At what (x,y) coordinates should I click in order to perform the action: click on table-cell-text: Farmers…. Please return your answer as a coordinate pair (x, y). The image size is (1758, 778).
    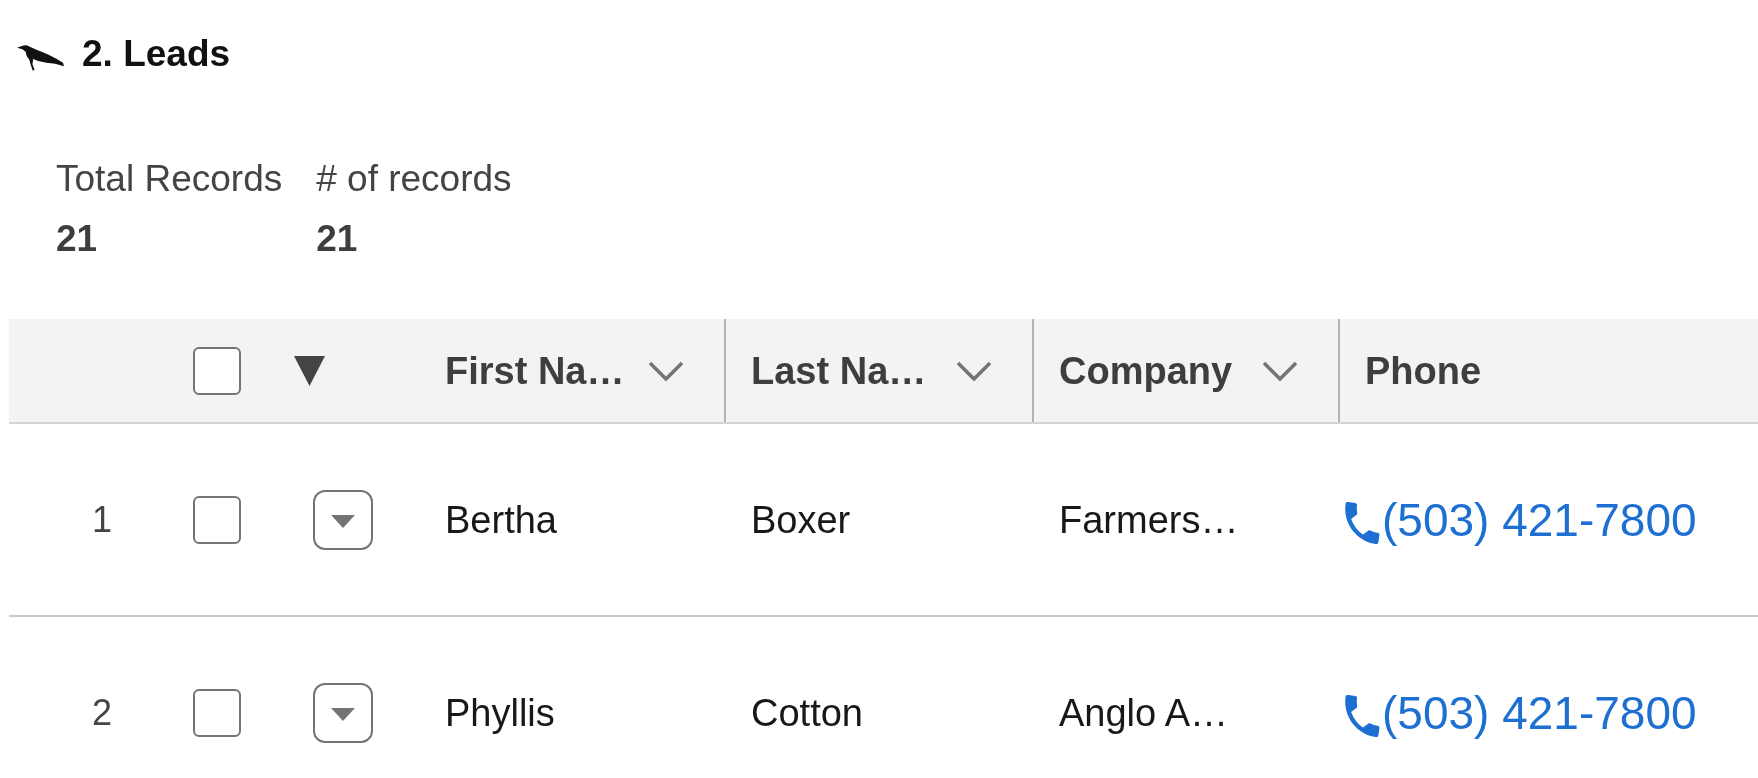
    Looking at the image, I should click on (1149, 520).